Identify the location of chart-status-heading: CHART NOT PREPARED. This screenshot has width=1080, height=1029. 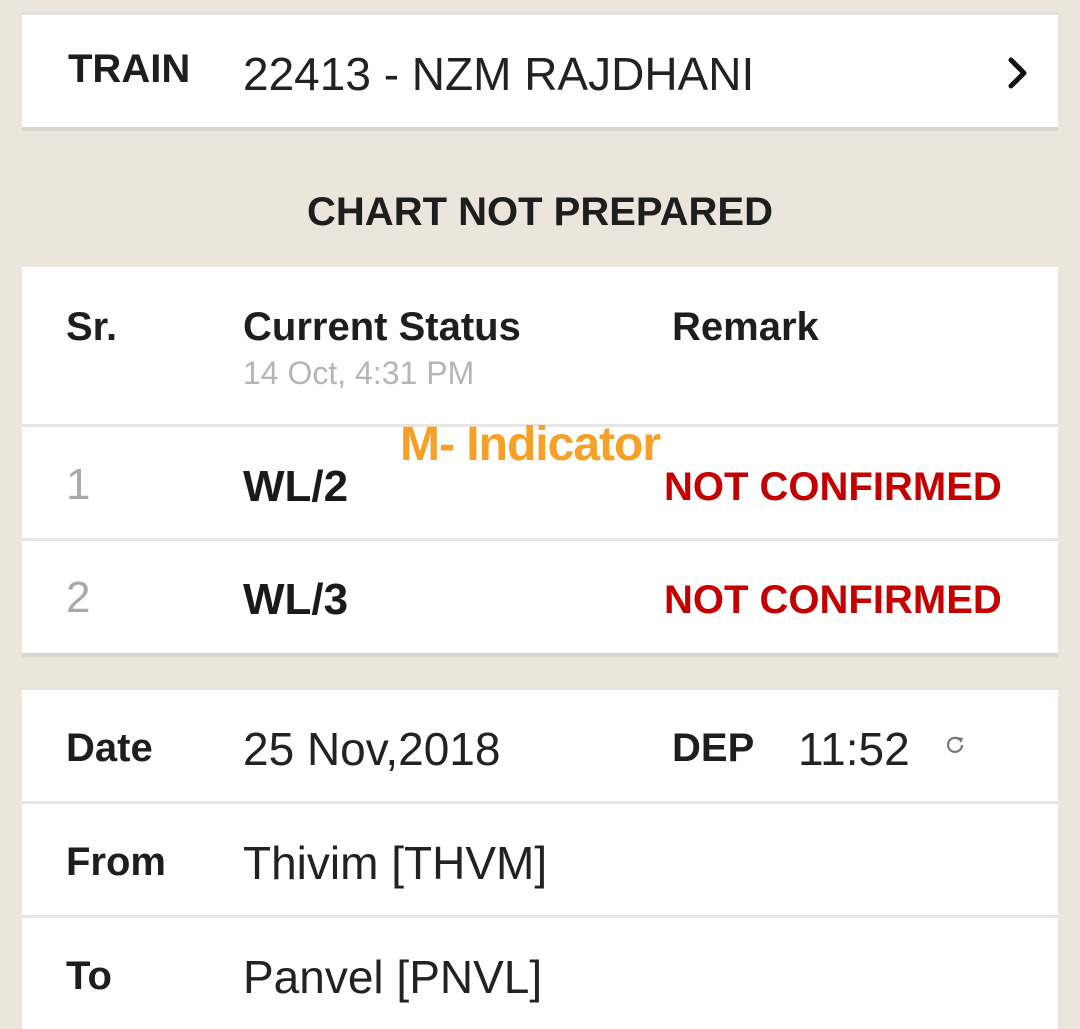
(540, 212).